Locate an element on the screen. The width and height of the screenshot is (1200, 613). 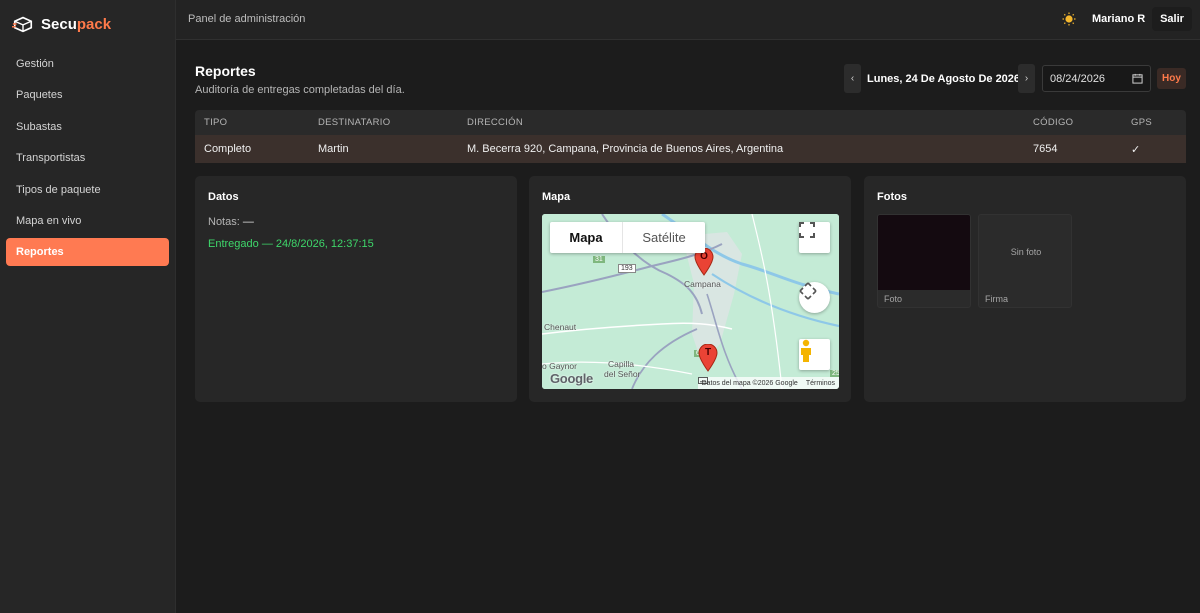
sidebar-item-transportistas: Transportistas is located at coordinates (87, 158).